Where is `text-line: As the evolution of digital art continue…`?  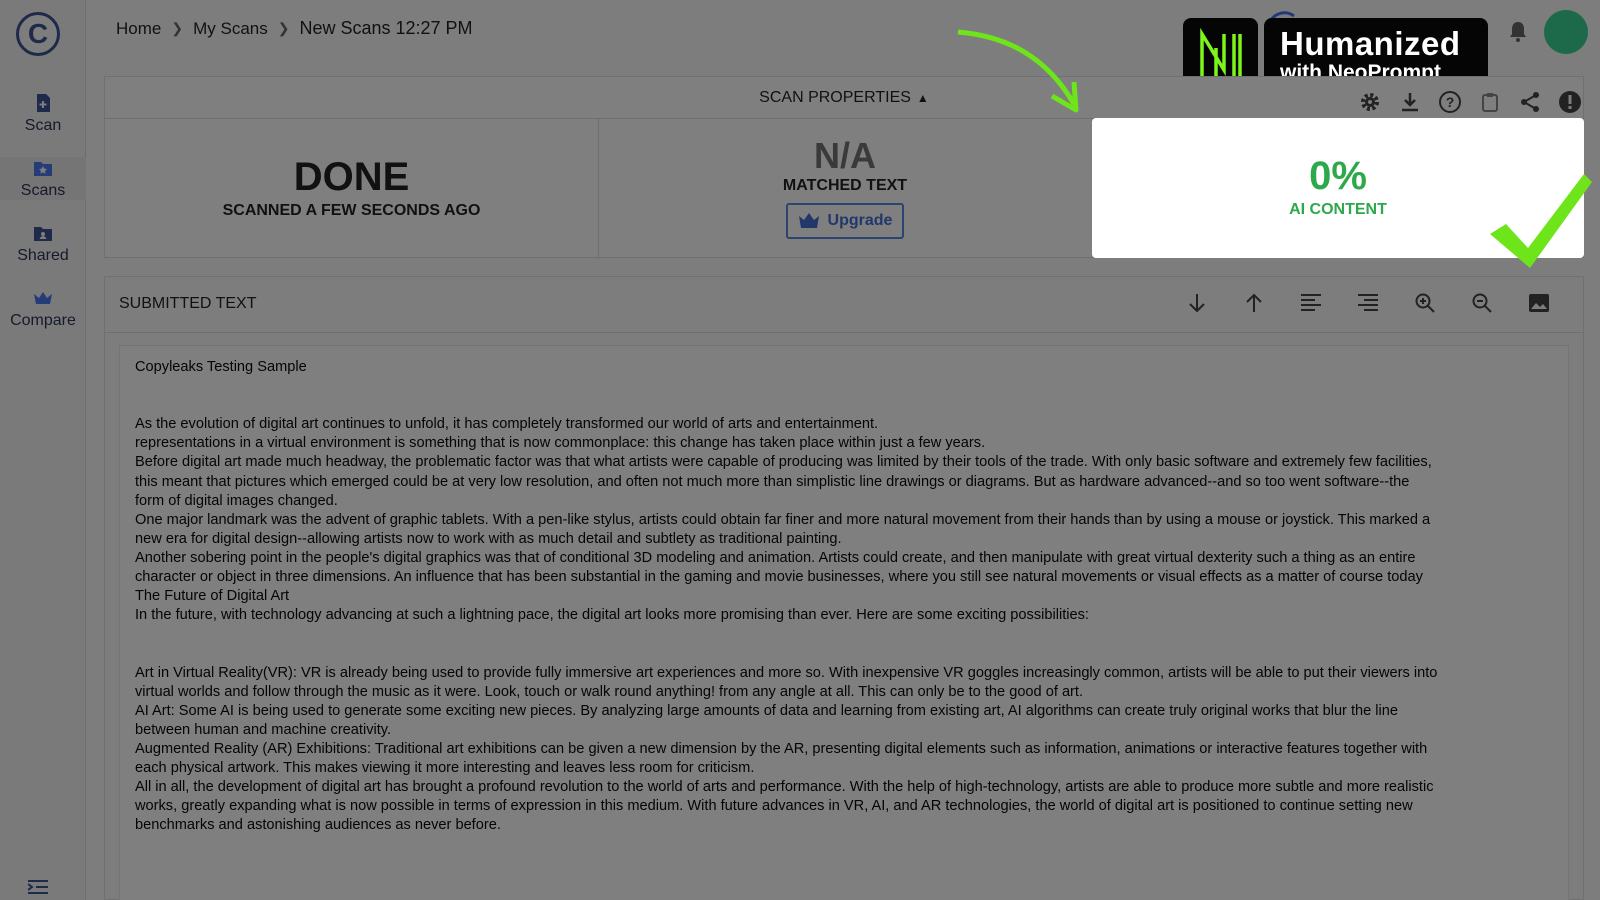
text-line: As the evolution of digital art continue… is located at coordinates (507, 424).